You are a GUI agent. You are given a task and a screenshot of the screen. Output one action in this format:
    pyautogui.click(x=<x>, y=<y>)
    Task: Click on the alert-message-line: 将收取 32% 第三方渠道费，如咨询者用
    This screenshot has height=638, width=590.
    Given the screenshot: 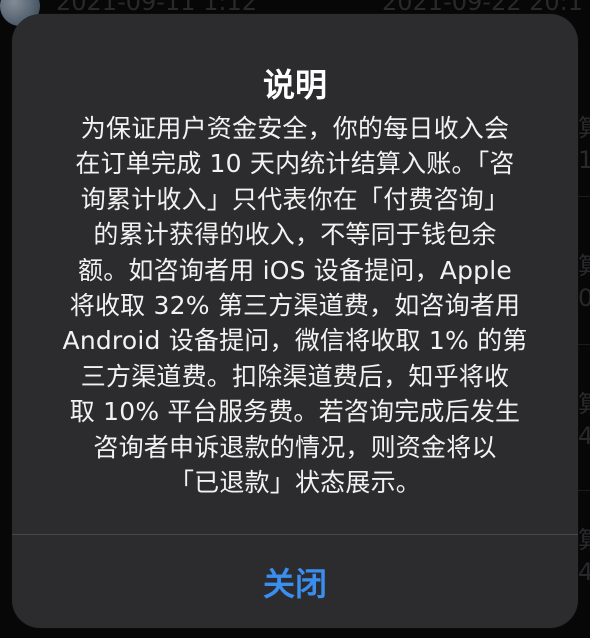 What is the action you would take?
    pyautogui.click(x=295, y=306)
    